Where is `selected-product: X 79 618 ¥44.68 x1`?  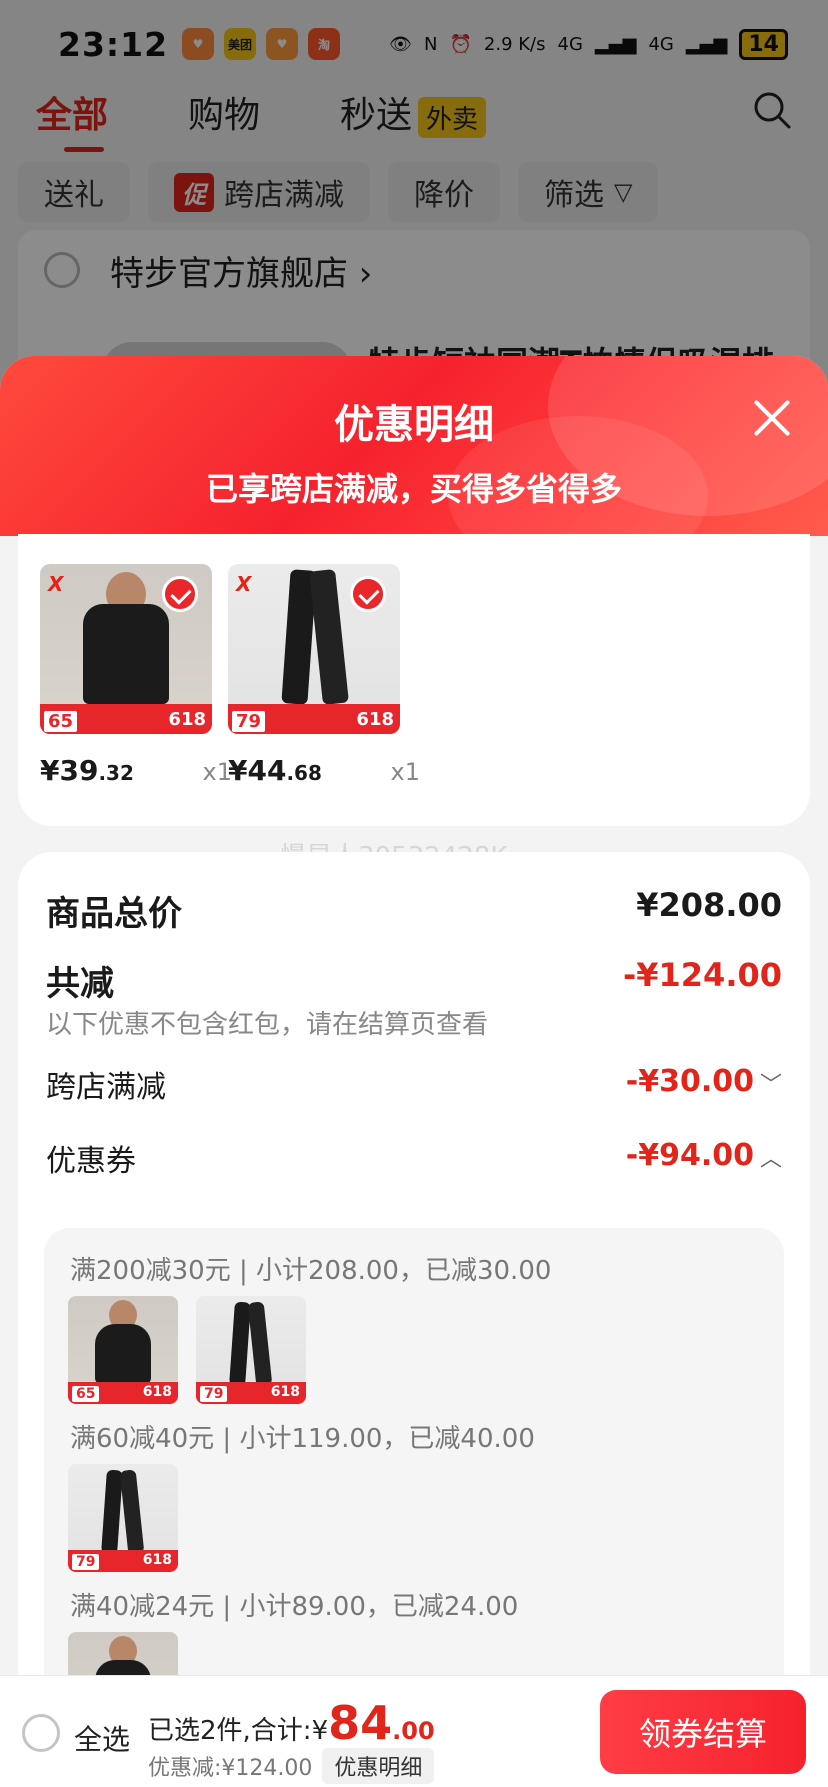
selected-product: X 79 618 ¥44.68 x1 is located at coordinates (324, 675).